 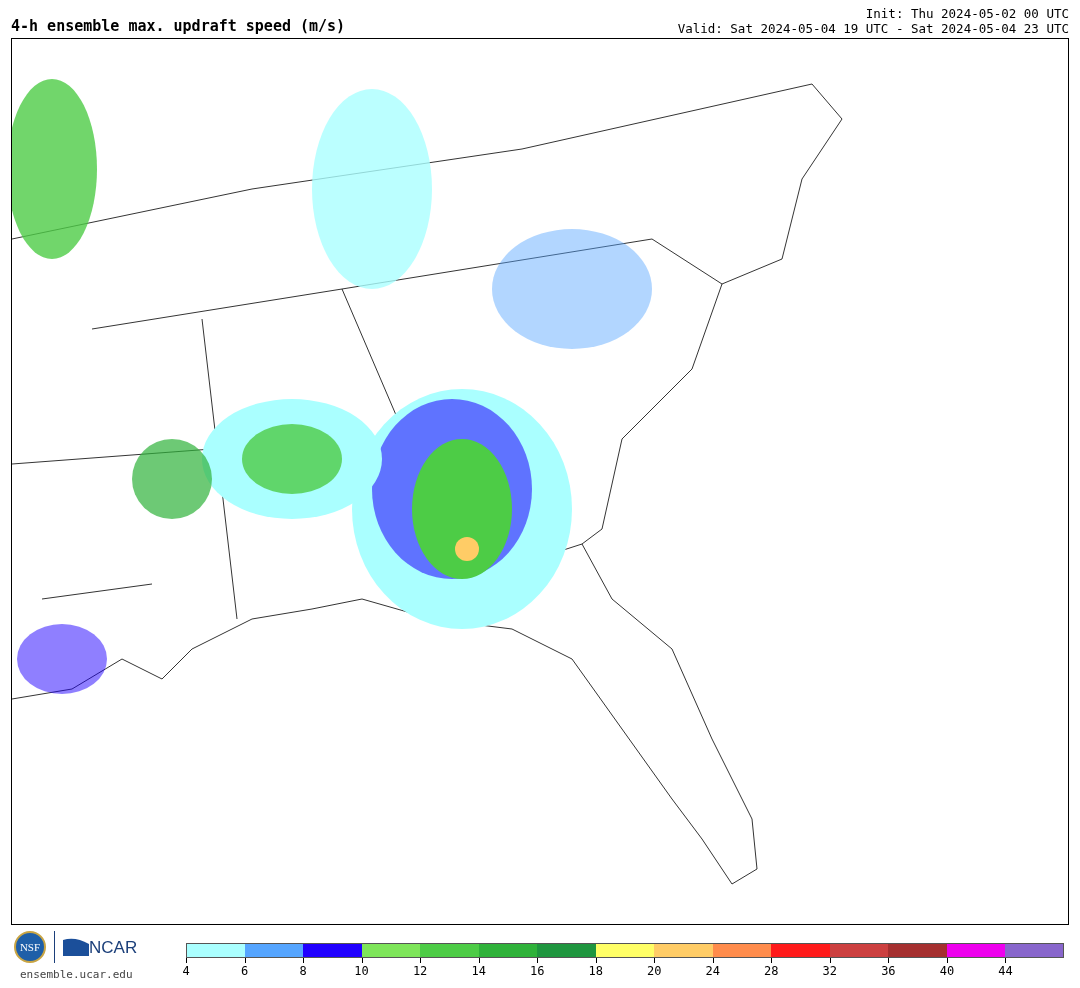 What do you see at coordinates (244, 971) in the screenshot?
I see `colorbar-label: 6` at bounding box center [244, 971].